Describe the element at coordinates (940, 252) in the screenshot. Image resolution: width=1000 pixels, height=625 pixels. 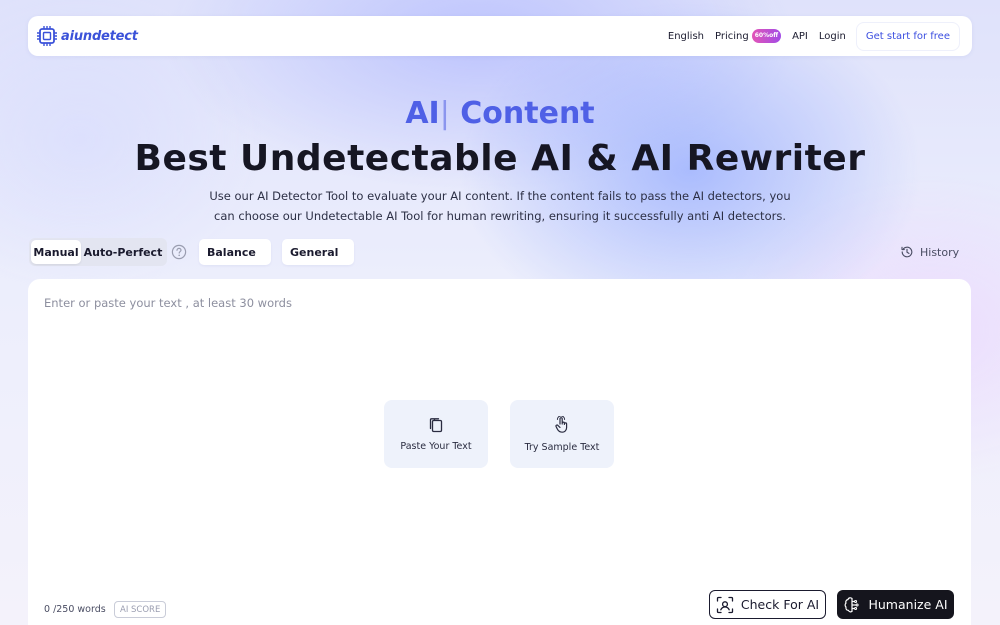
I see `history-label: History` at that location.